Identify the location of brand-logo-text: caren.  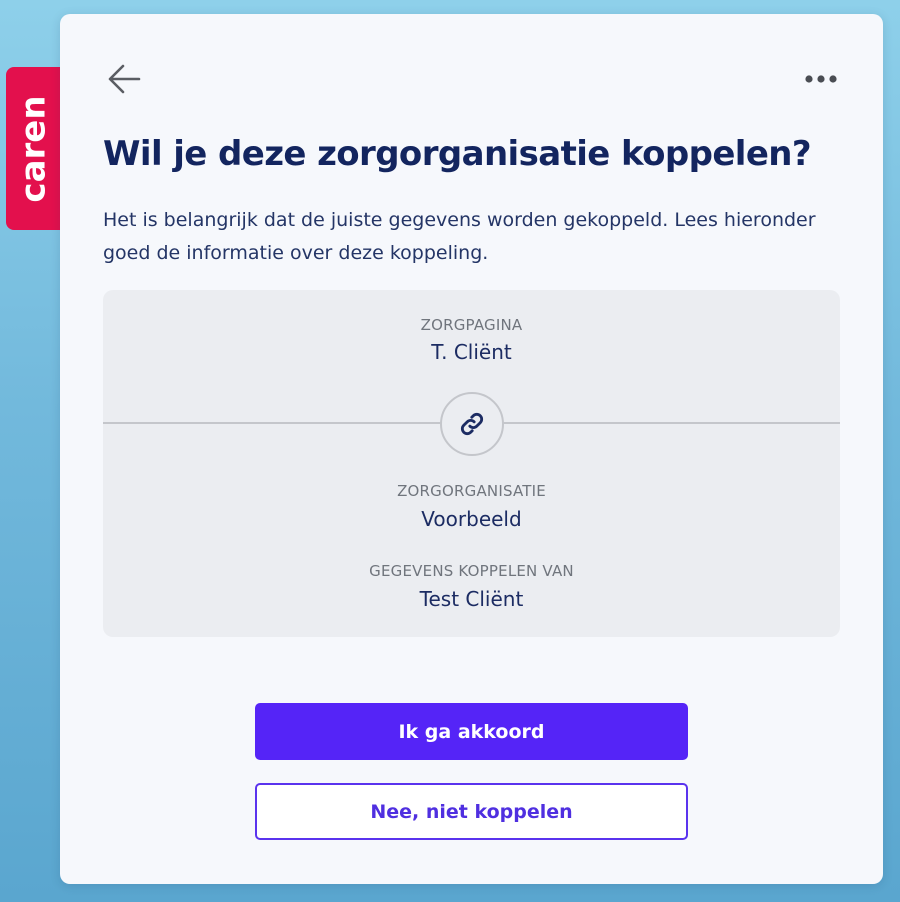
(34, 148).